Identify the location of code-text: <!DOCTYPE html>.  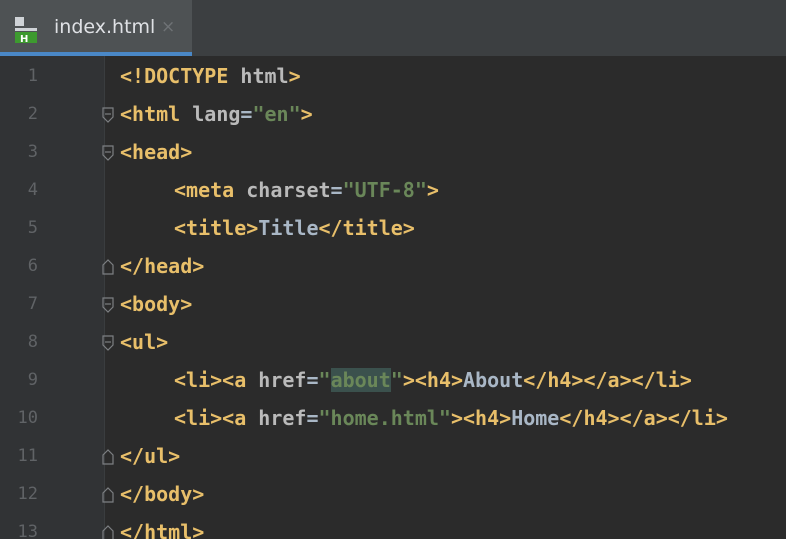
(210, 76).